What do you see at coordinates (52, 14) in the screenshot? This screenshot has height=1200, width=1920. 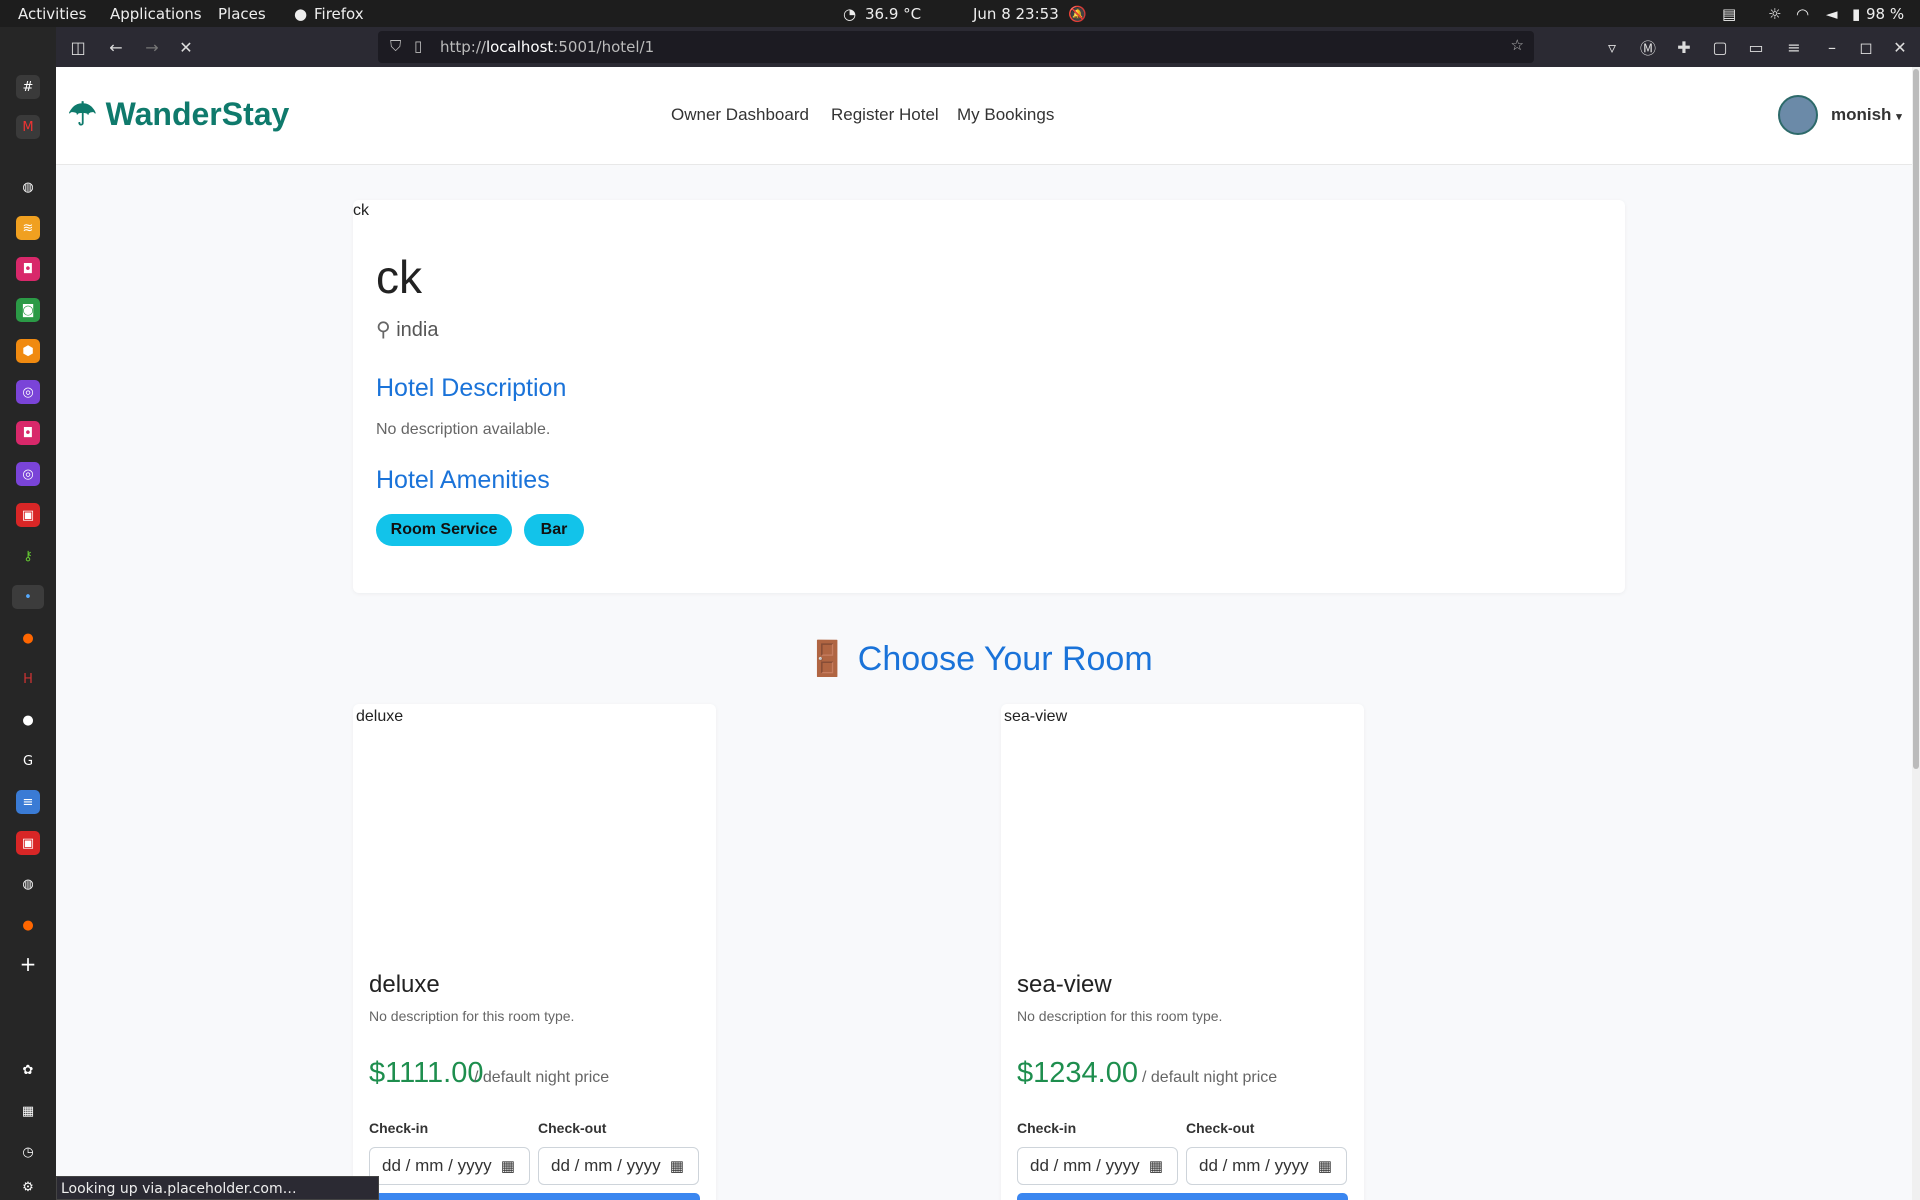 I see `activities-button: Activities` at bounding box center [52, 14].